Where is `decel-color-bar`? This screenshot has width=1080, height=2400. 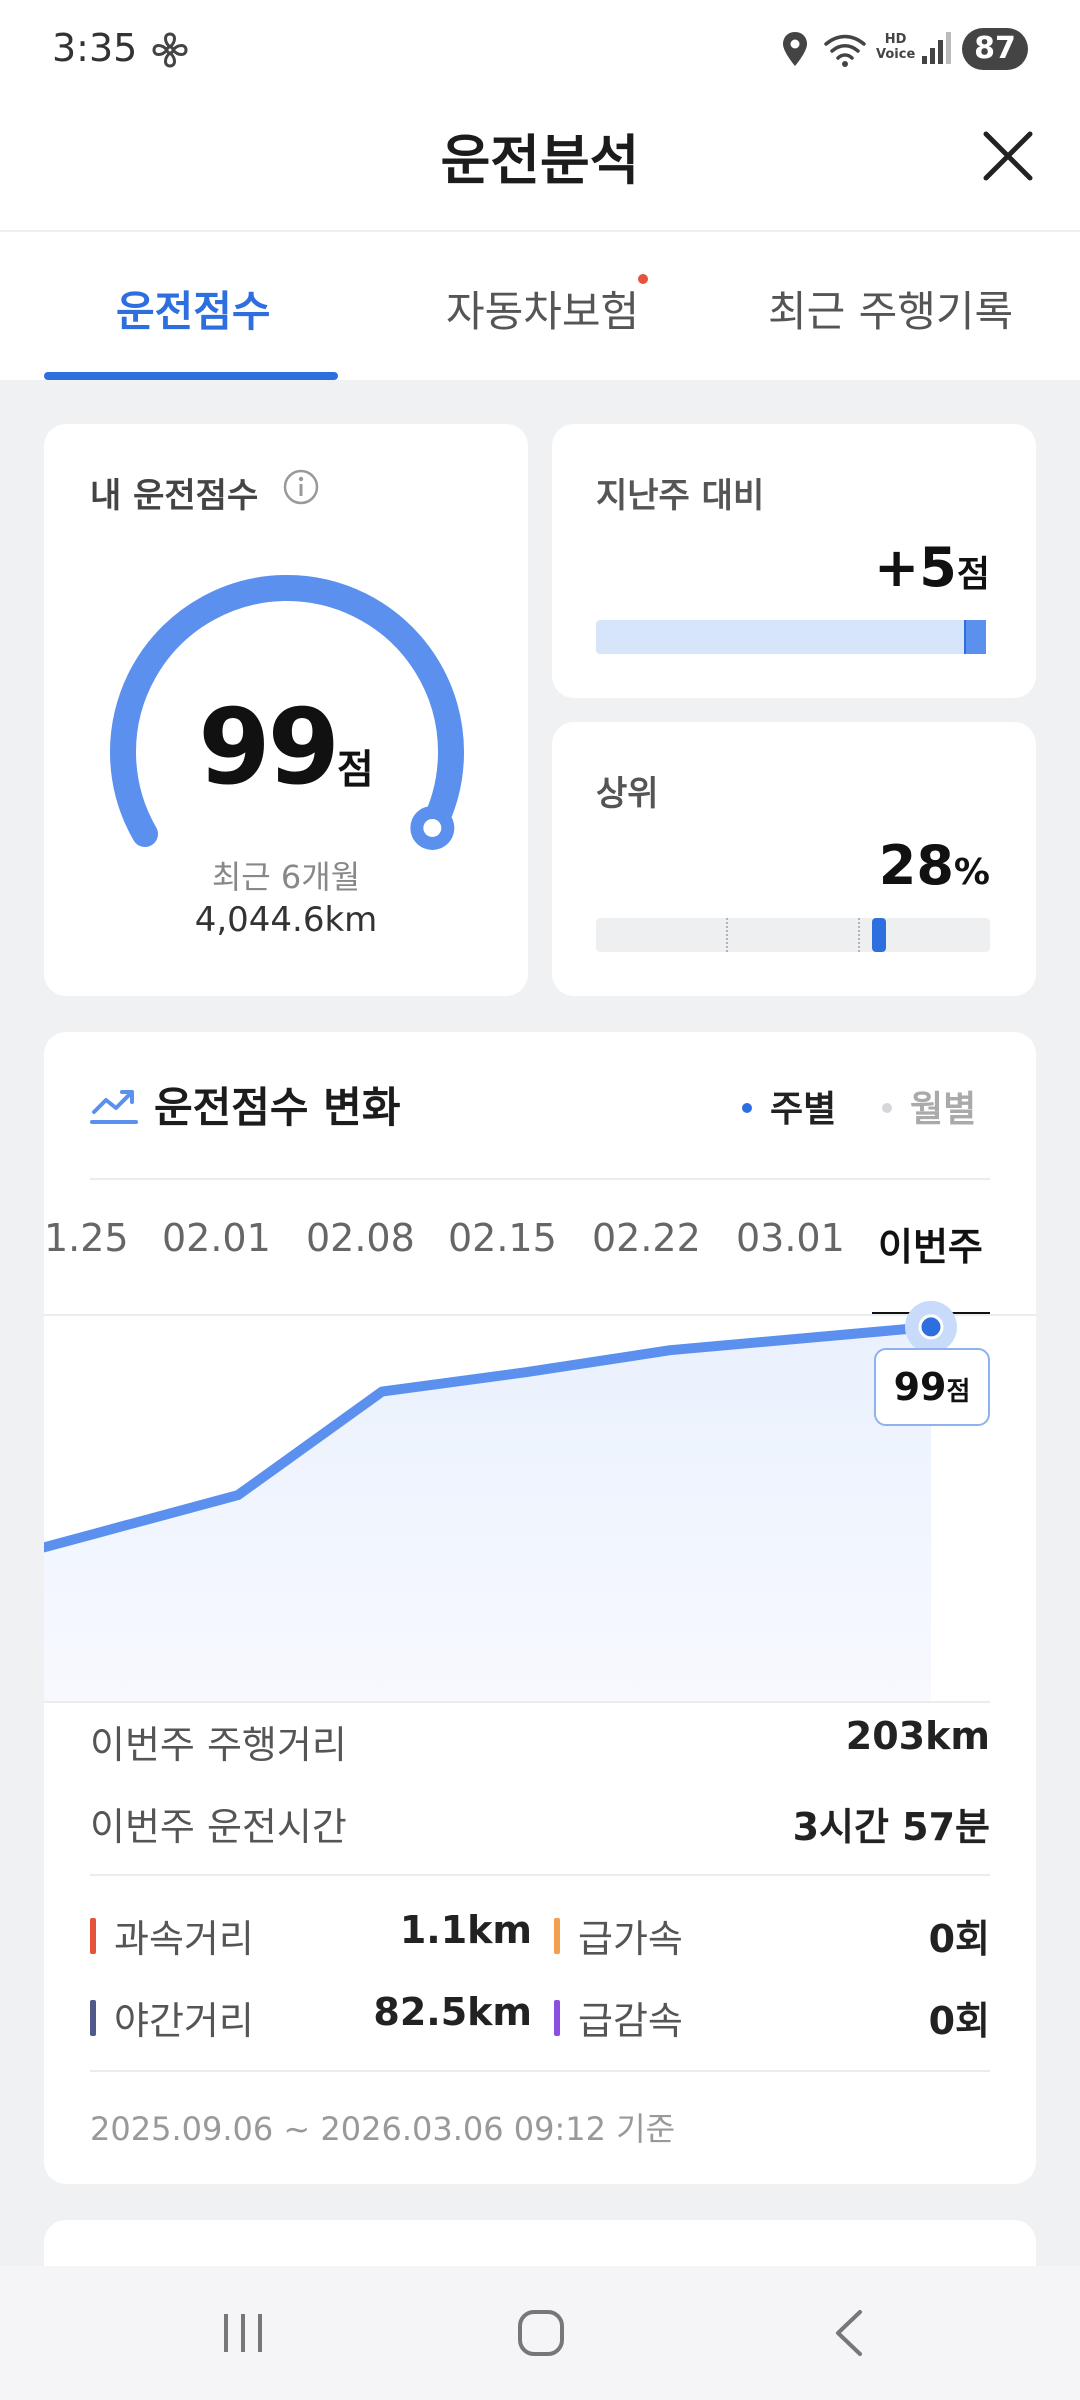 decel-color-bar is located at coordinates (557, 2017).